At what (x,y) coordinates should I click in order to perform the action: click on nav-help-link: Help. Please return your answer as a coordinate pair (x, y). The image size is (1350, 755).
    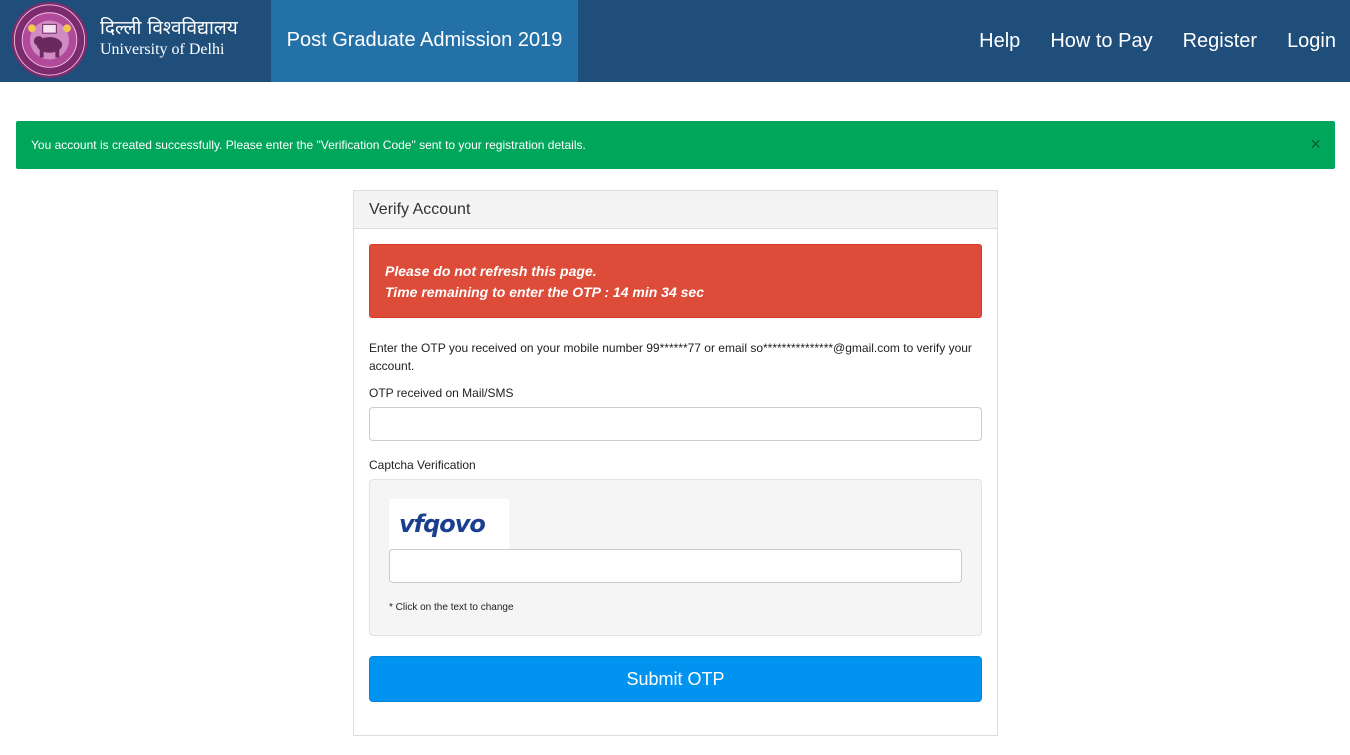
    Looking at the image, I should click on (999, 41).